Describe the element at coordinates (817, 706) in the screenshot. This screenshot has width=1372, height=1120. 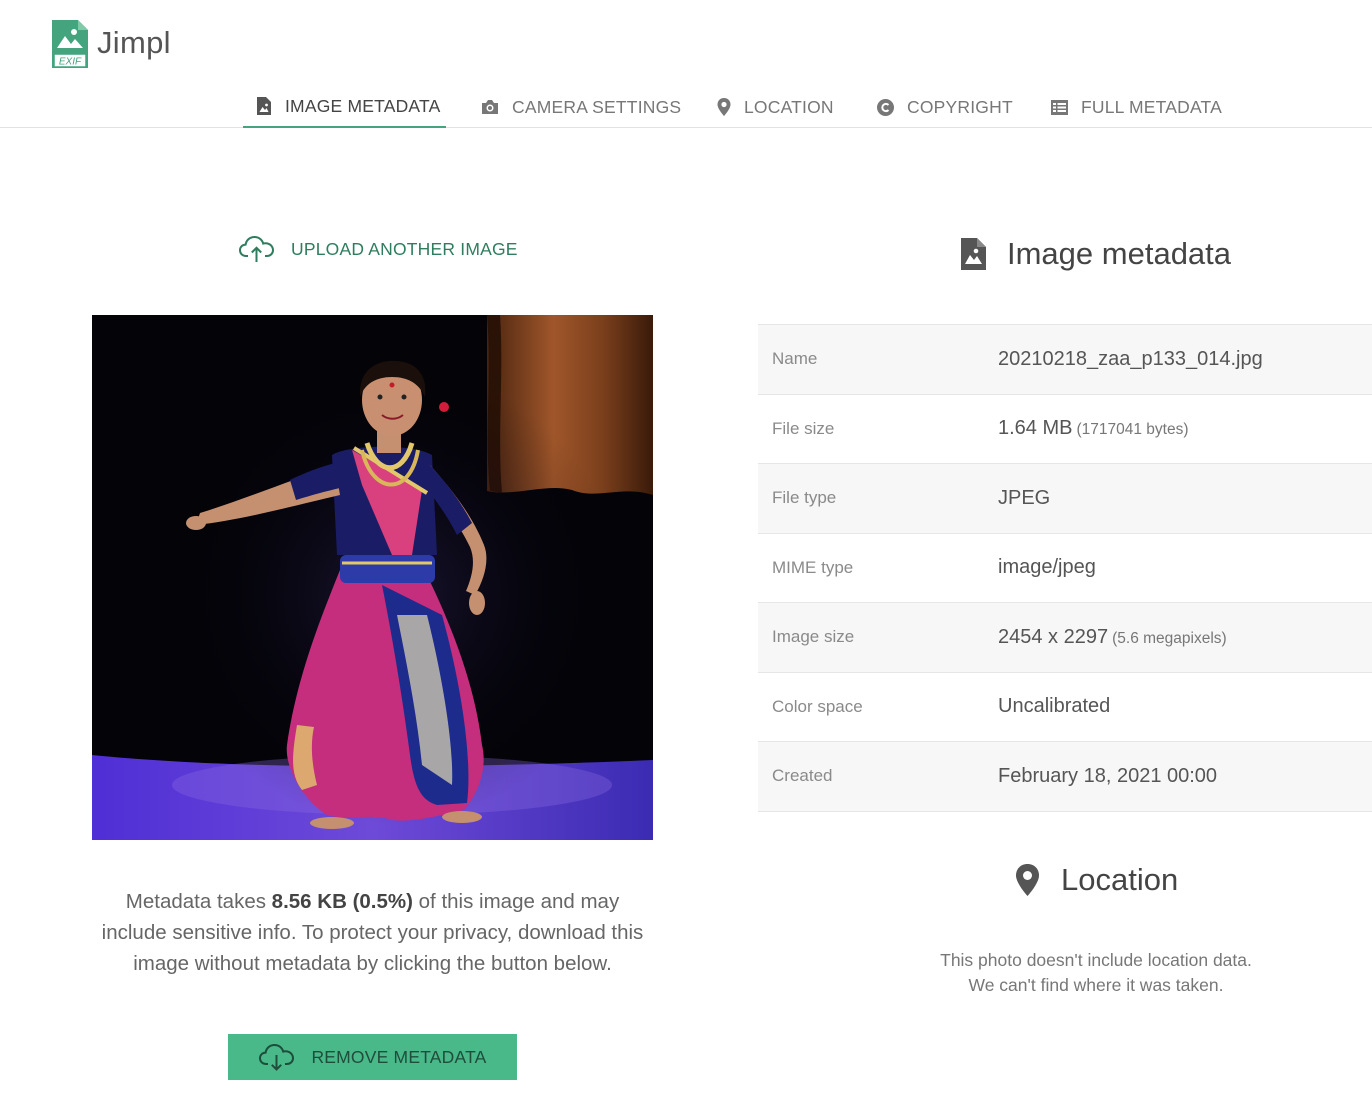
I see `row-label: Color space` at that location.